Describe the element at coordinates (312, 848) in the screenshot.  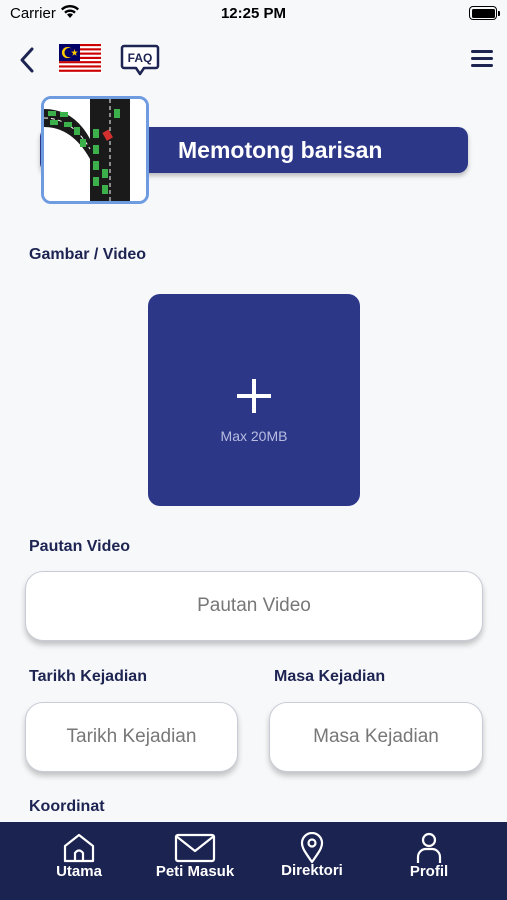
I see `location-pin-icon` at that location.